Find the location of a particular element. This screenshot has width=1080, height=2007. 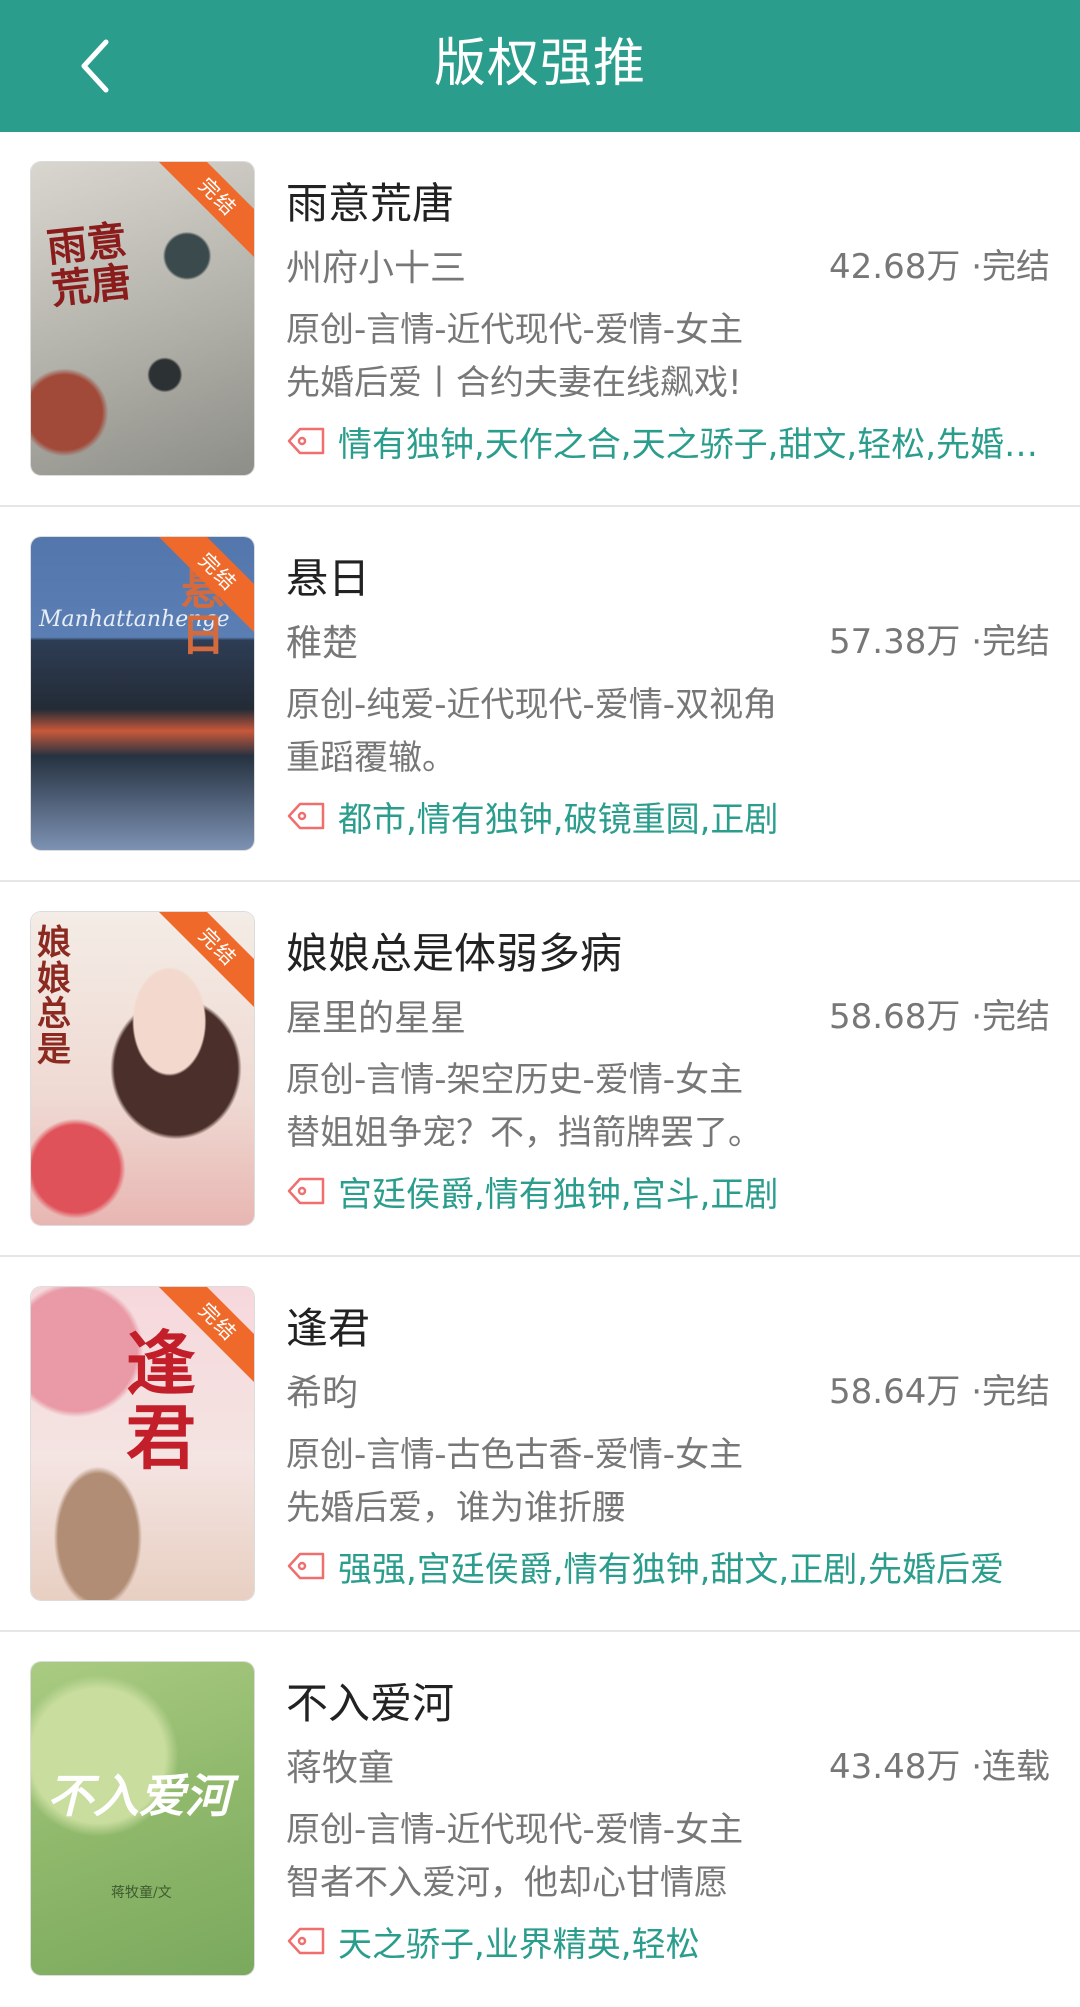

book-stat: 43.48万 ·连载 is located at coordinates (939, 1767).